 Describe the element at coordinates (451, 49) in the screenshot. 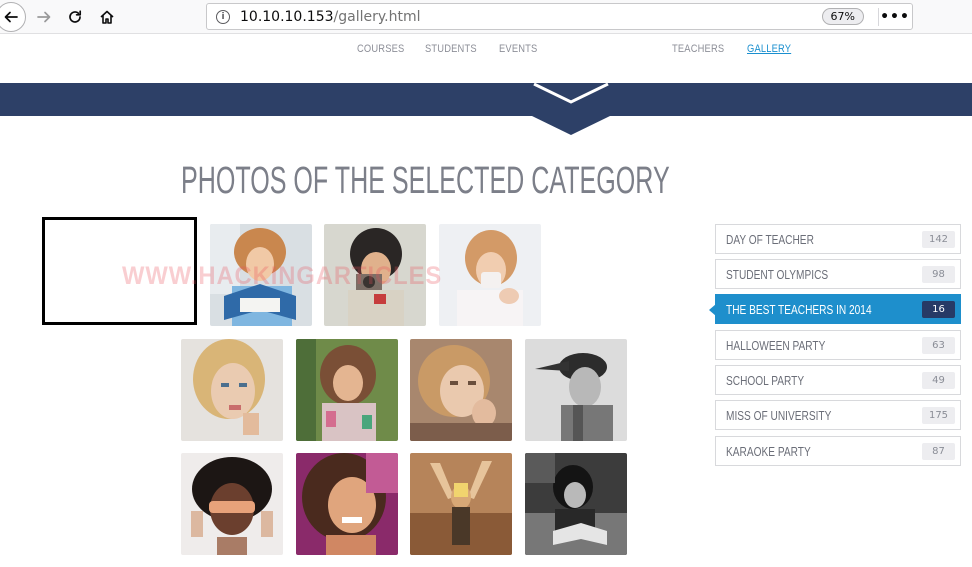

I see `nav-students: STUDENTS` at that location.